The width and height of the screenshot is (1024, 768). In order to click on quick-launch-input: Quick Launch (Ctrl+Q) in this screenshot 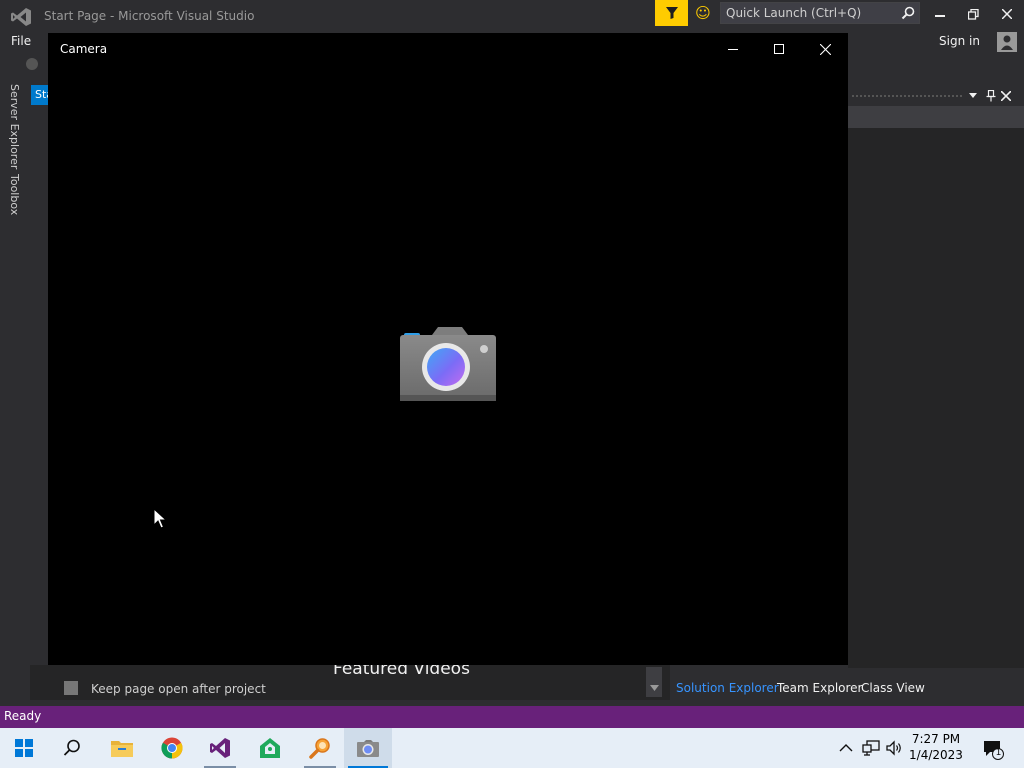, I will do `click(820, 13)`.